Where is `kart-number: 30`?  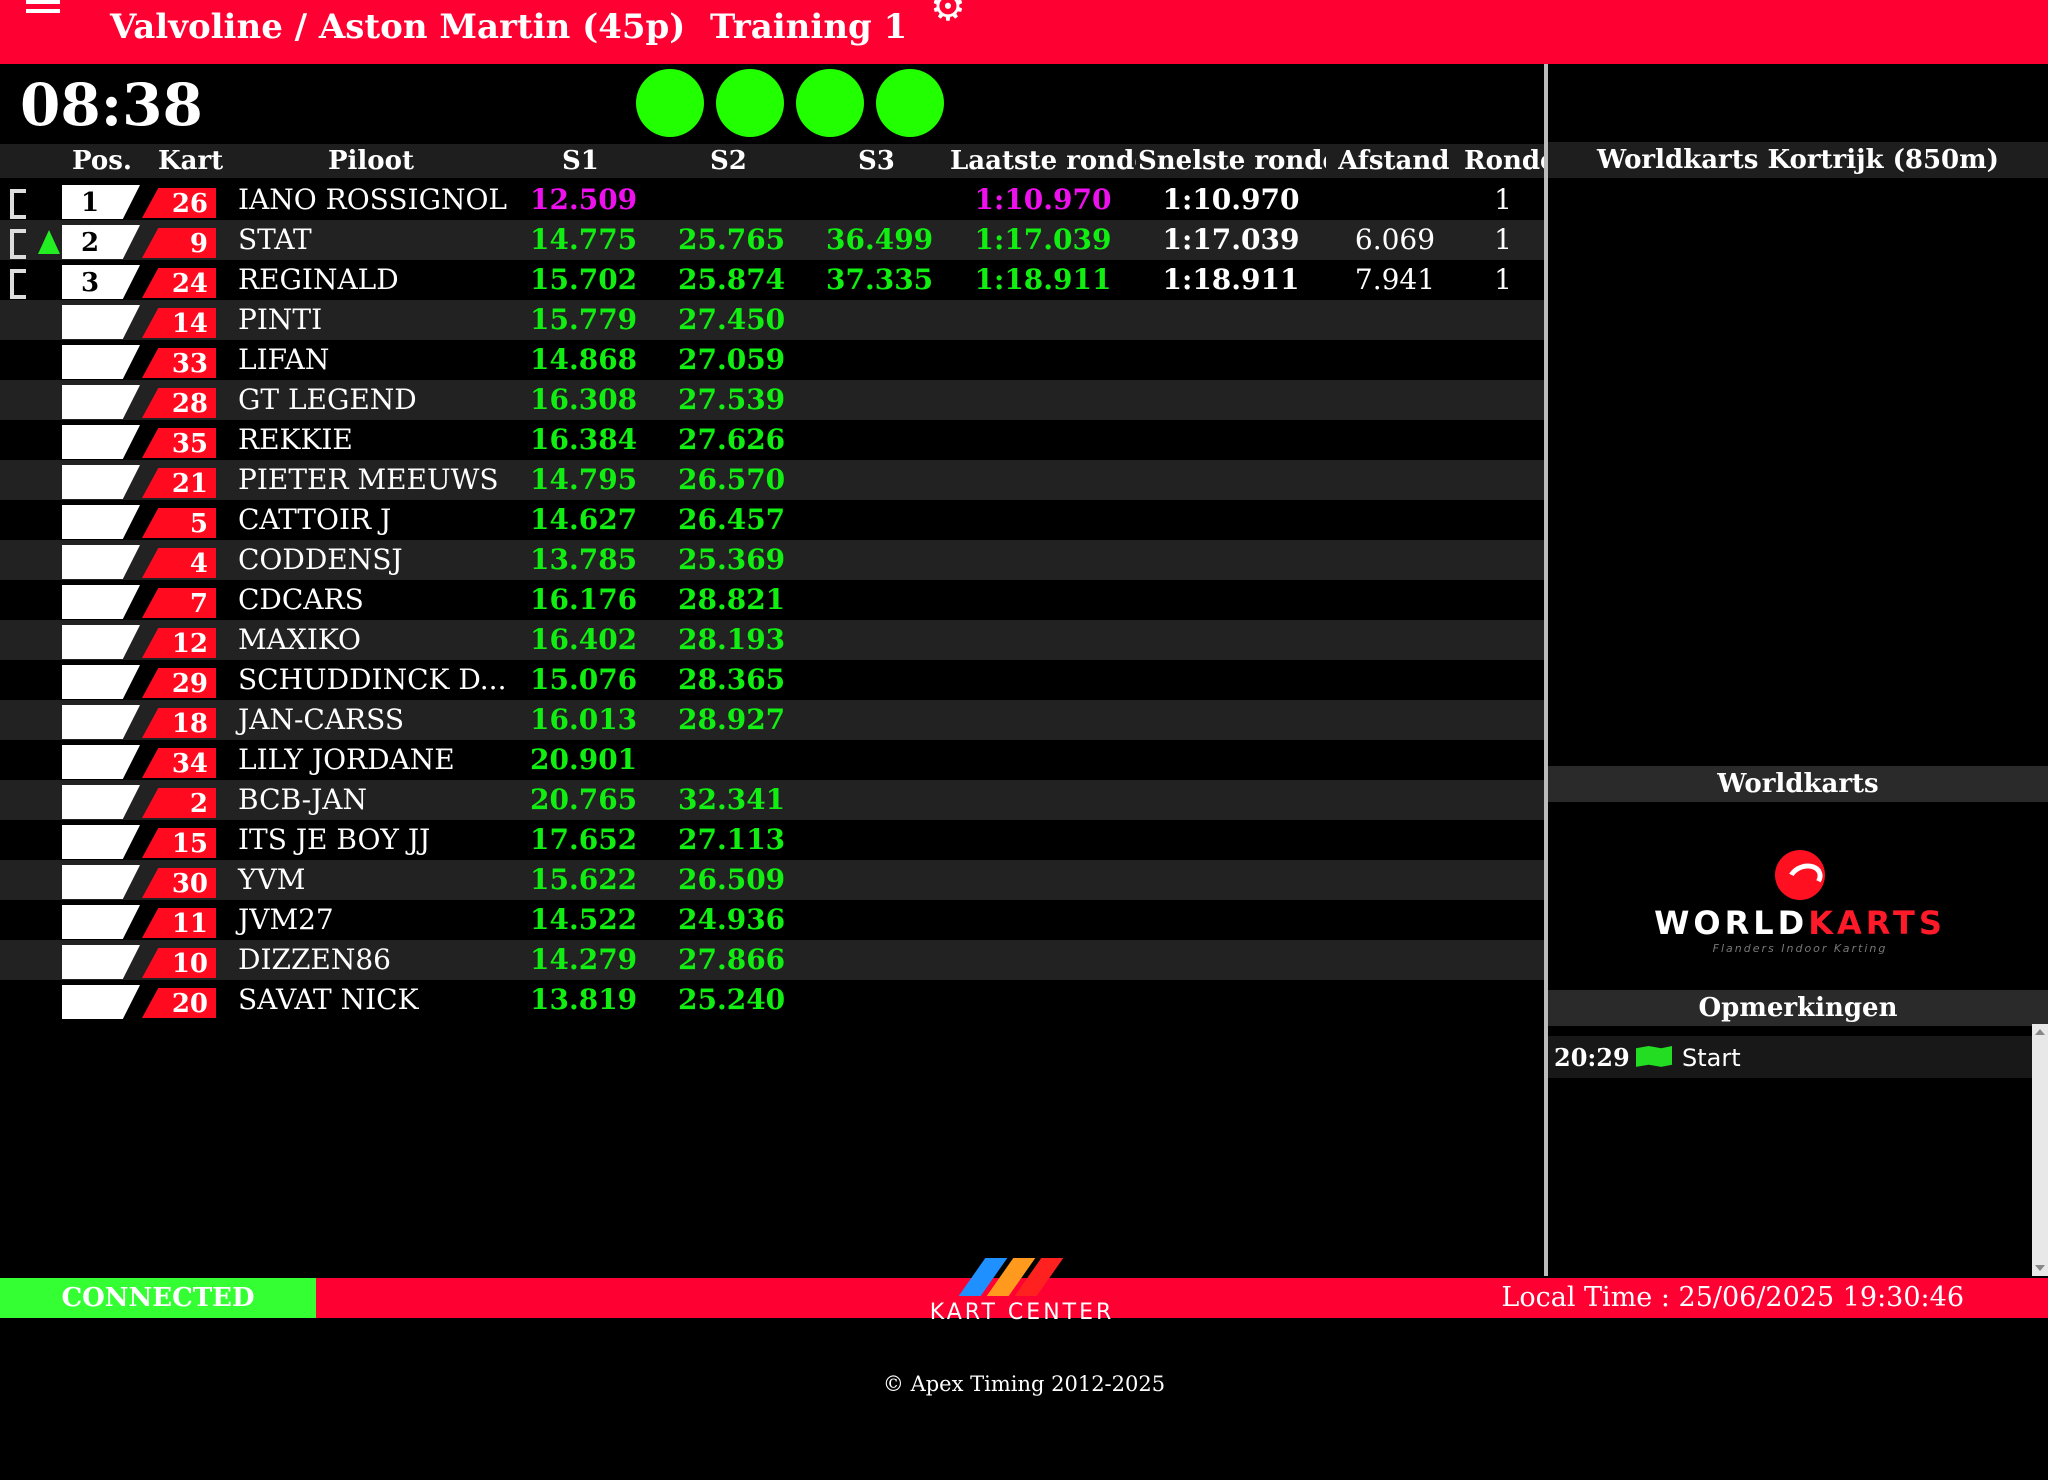 kart-number: 30 is located at coordinates (189, 884).